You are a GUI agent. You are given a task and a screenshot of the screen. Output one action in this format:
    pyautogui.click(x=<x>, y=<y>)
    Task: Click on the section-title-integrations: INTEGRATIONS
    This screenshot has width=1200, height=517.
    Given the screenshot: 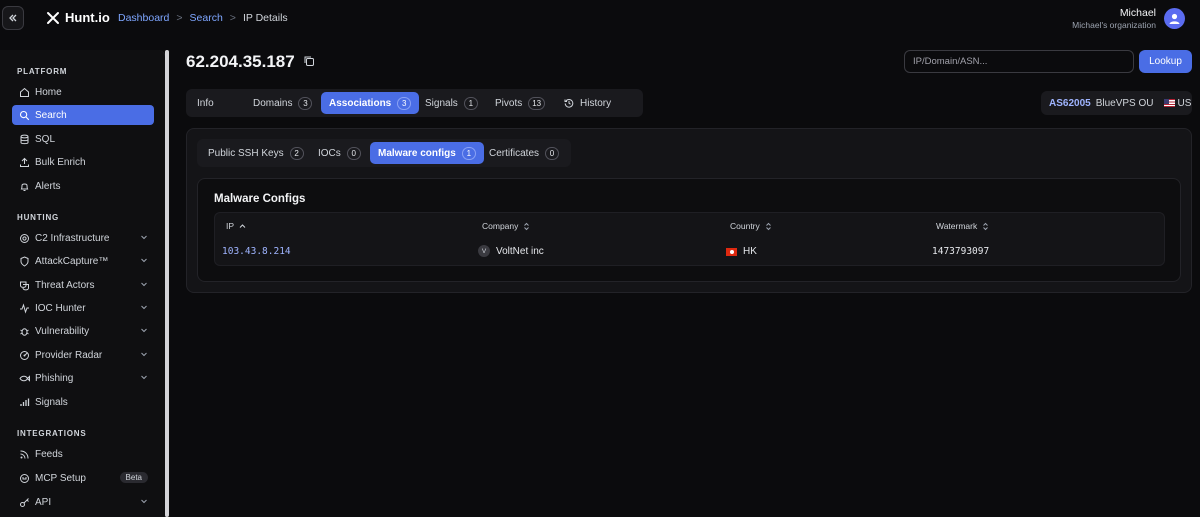 What is the action you would take?
    pyautogui.click(x=52, y=433)
    